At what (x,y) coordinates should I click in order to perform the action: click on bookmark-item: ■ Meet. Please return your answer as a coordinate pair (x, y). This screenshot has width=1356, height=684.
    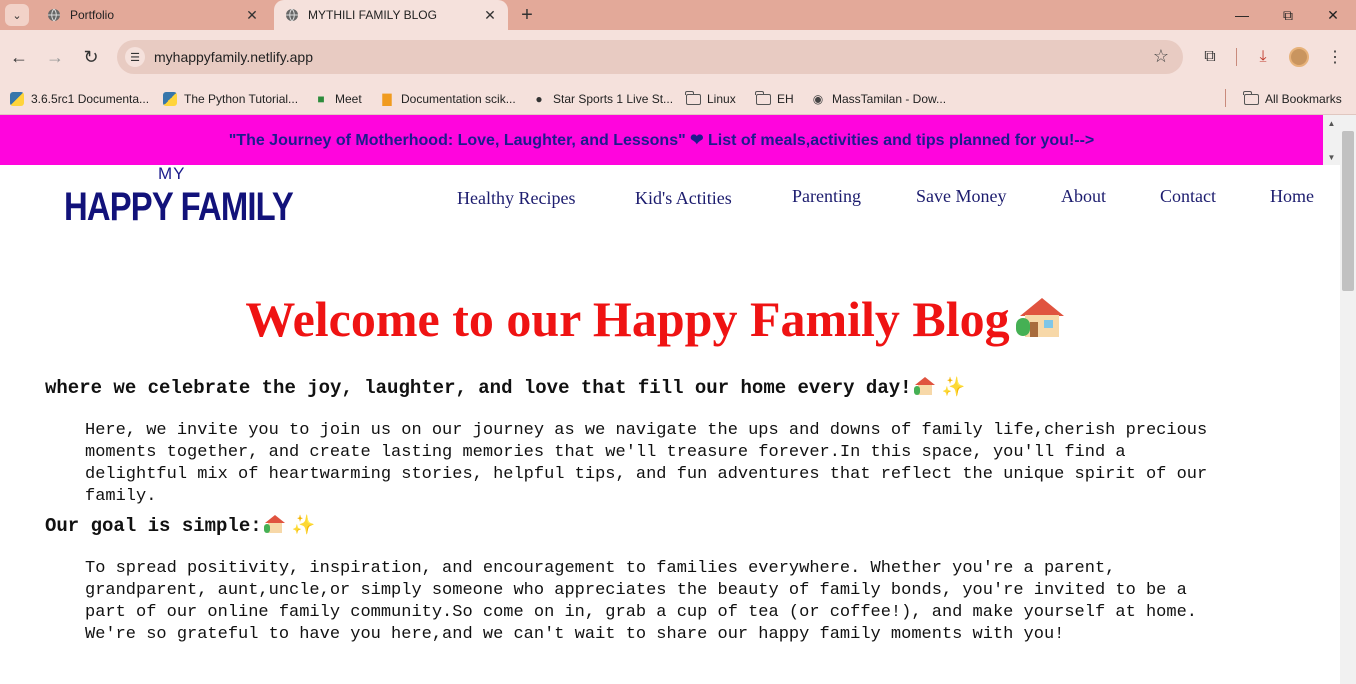
    Looking at the image, I should click on (337, 99).